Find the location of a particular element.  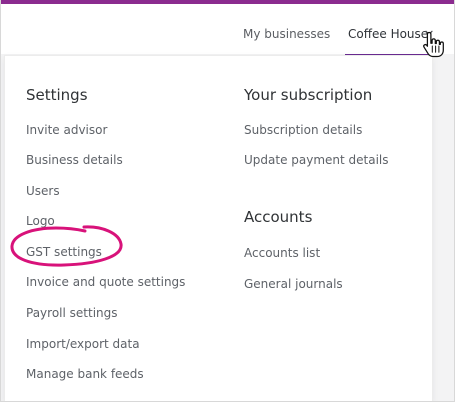

gst-settings-link: GST settings is located at coordinates (64, 252).